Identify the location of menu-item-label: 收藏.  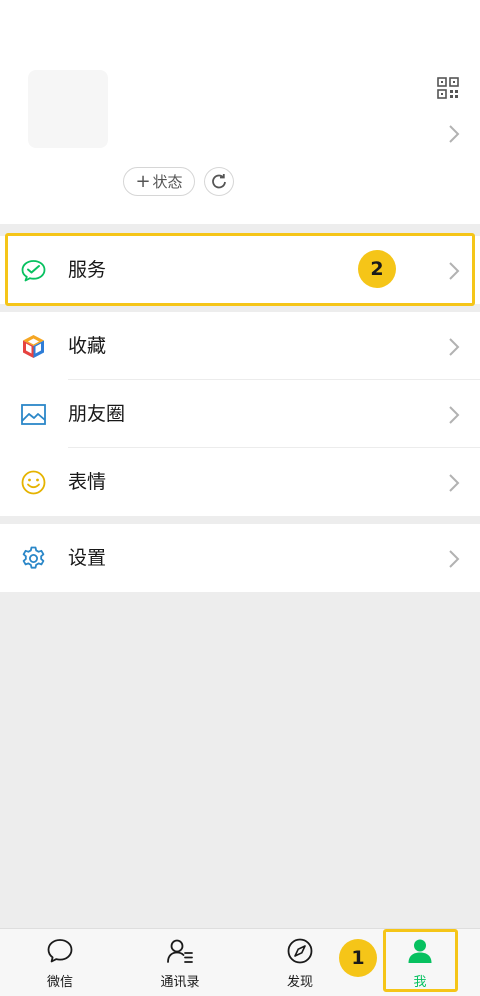
(87, 346).